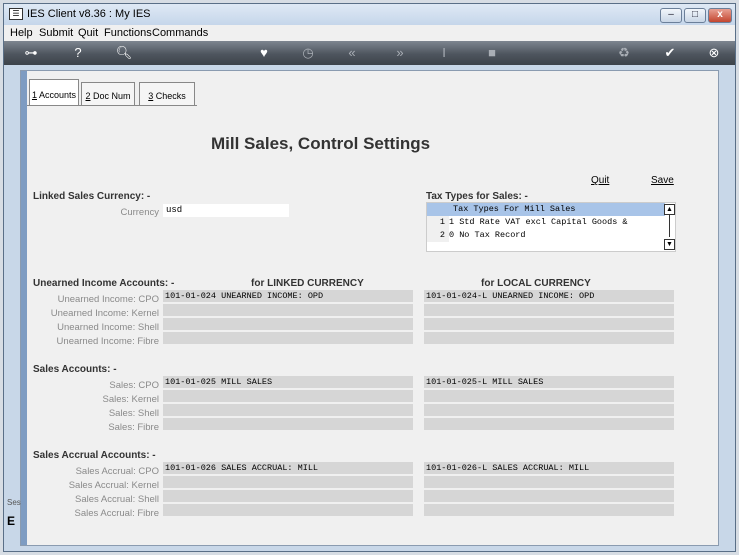 Image resolution: width=739 pixels, height=555 pixels. I want to click on tab-underline, so click(112, 105).